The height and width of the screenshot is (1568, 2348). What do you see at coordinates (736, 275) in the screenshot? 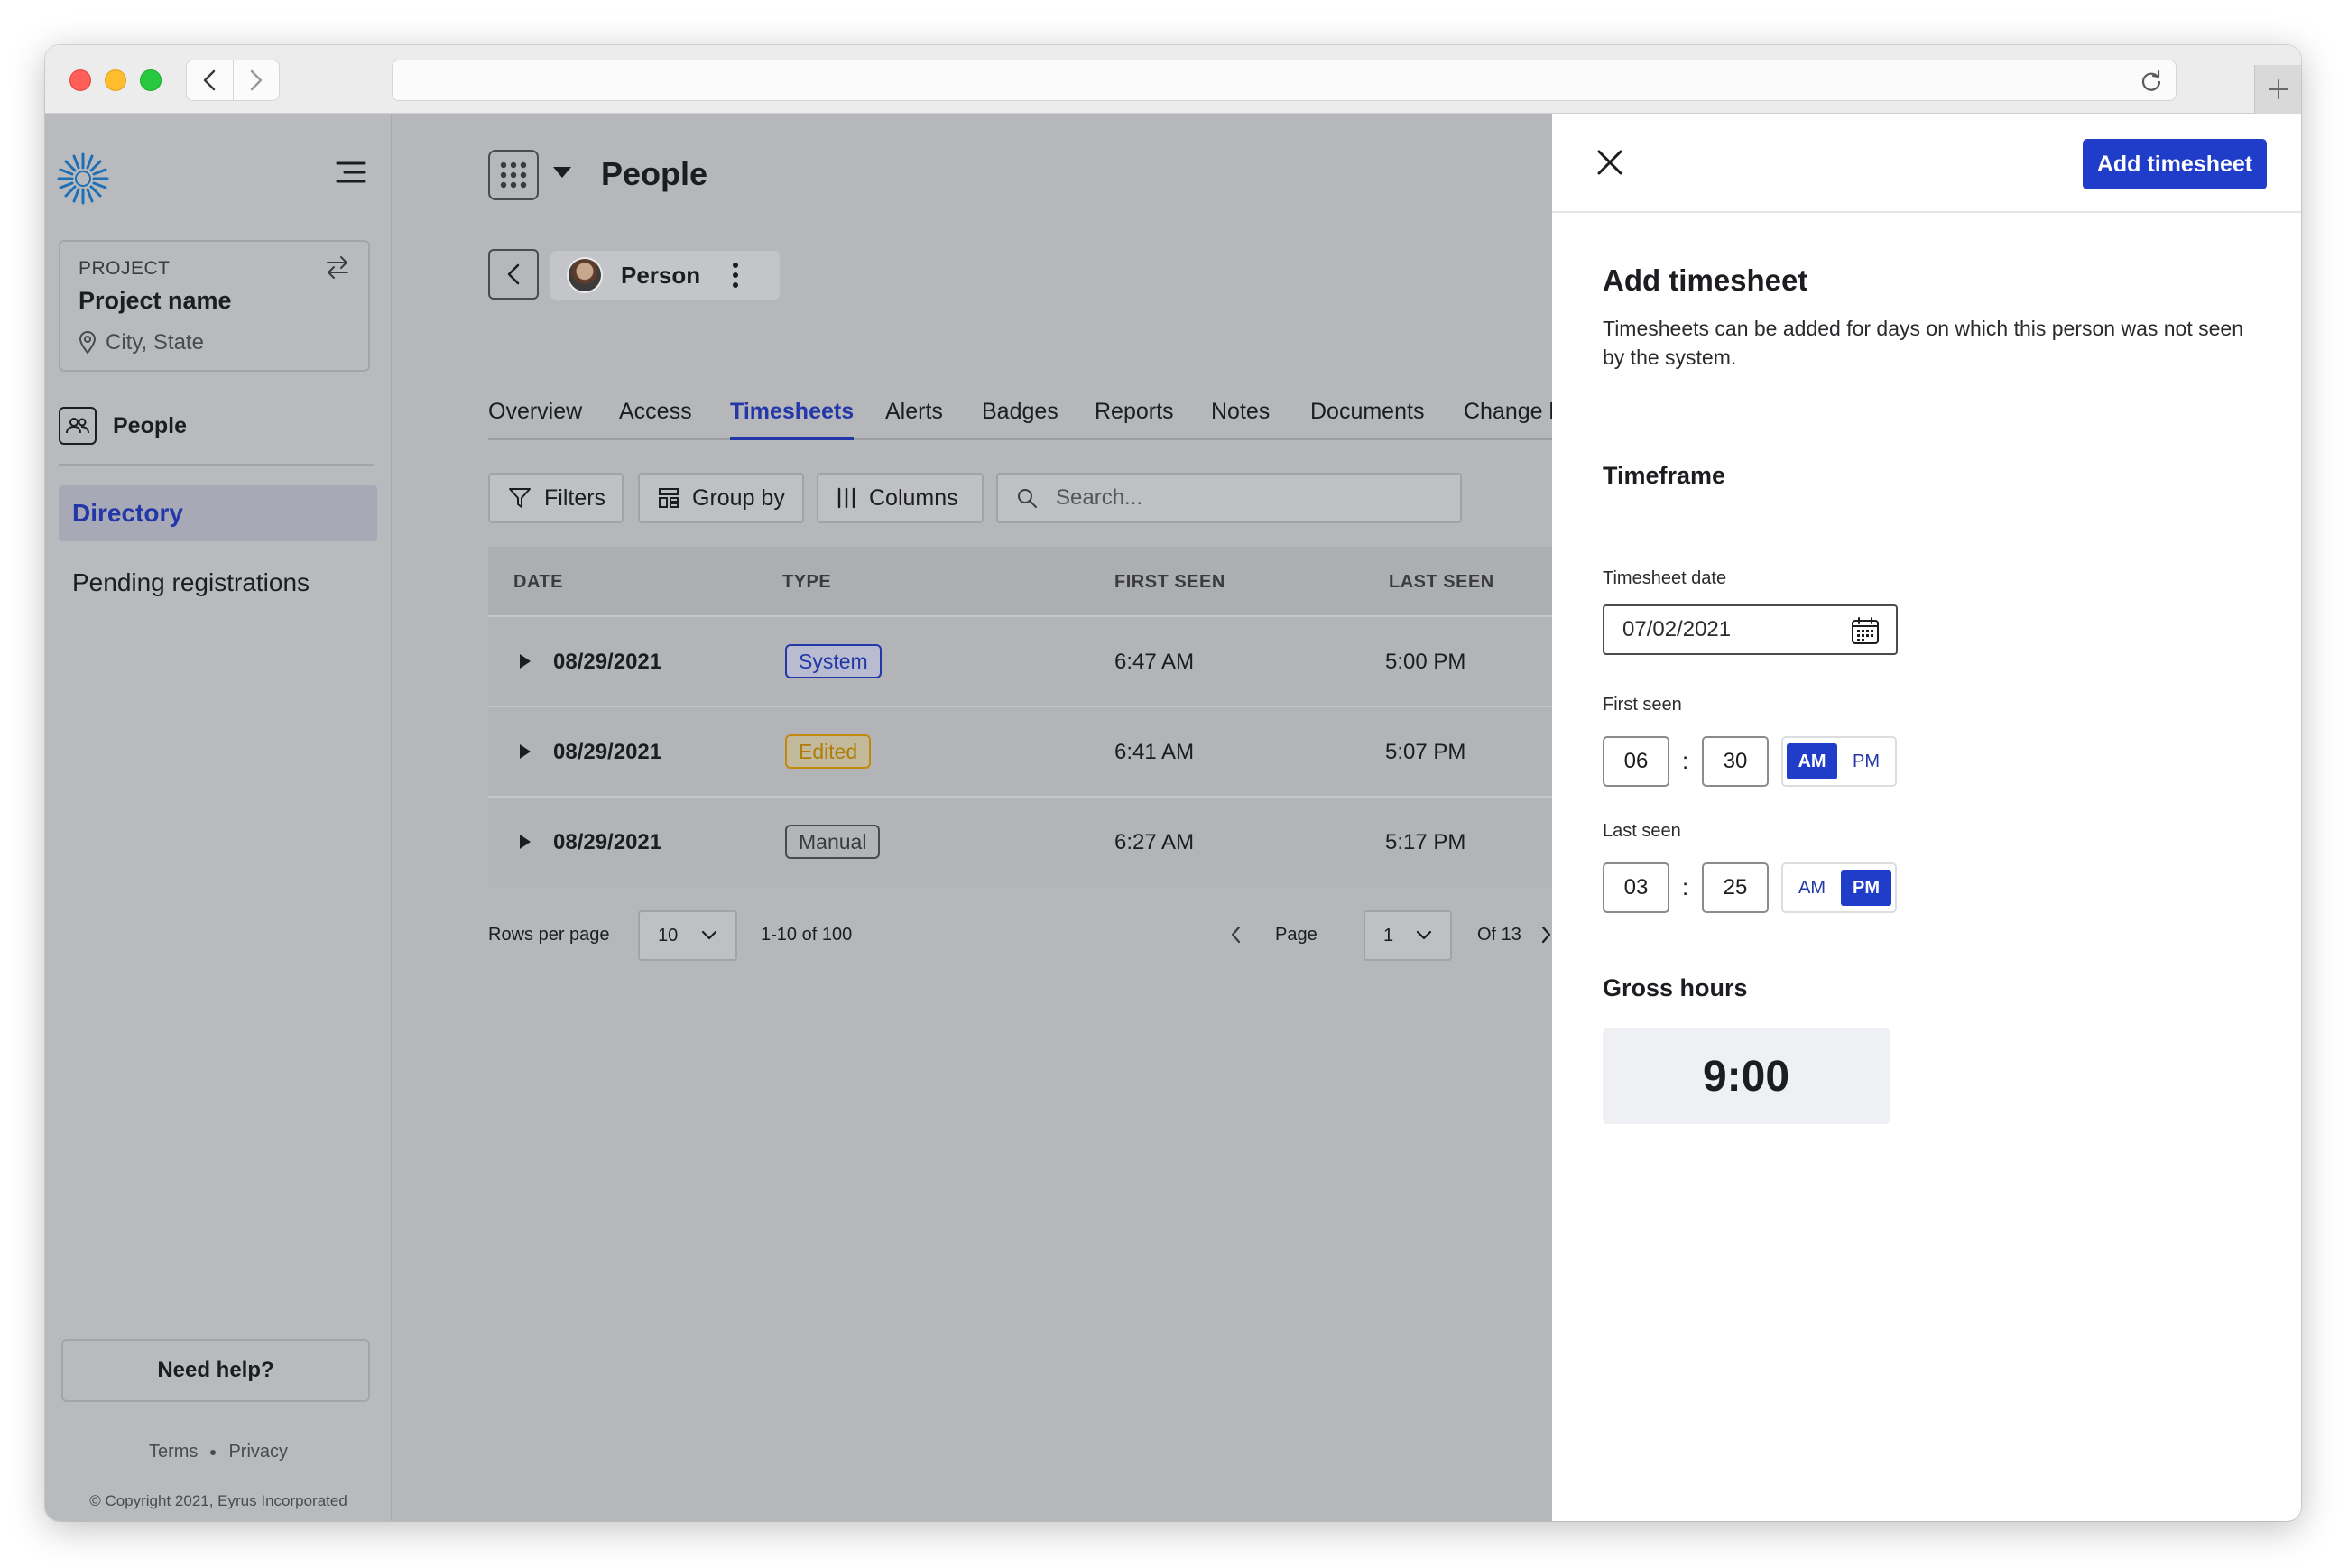
I see `kebab-menu-icon` at bounding box center [736, 275].